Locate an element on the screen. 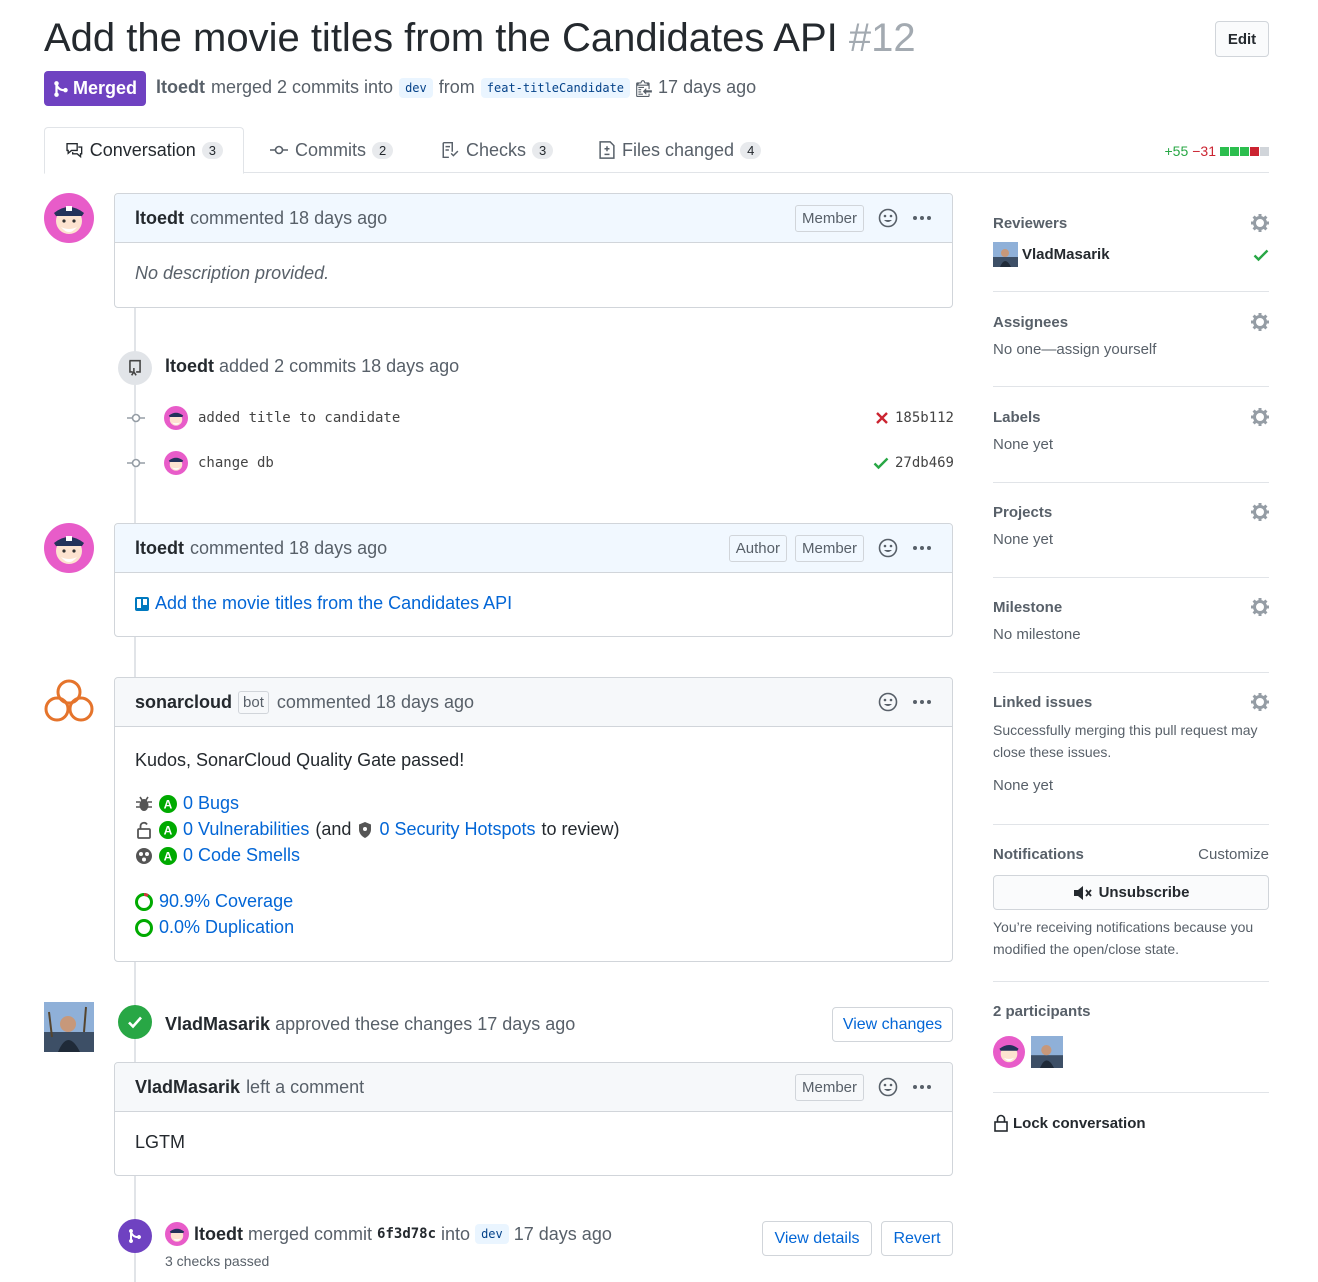 This screenshot has height=1282, width=1318. merge-branch: dev is located at coordinates (492, 1234).